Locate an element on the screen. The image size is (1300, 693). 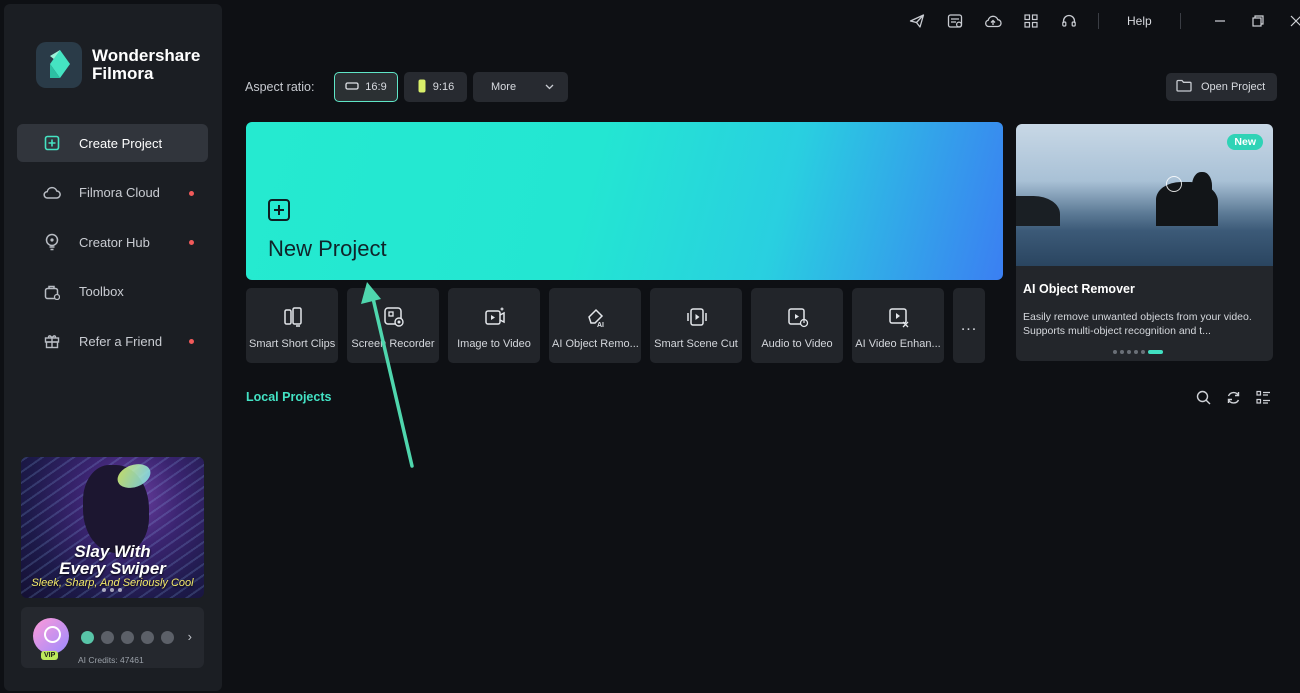
app-logo: Wondershare Filmora is located at coordinates (118, 65).